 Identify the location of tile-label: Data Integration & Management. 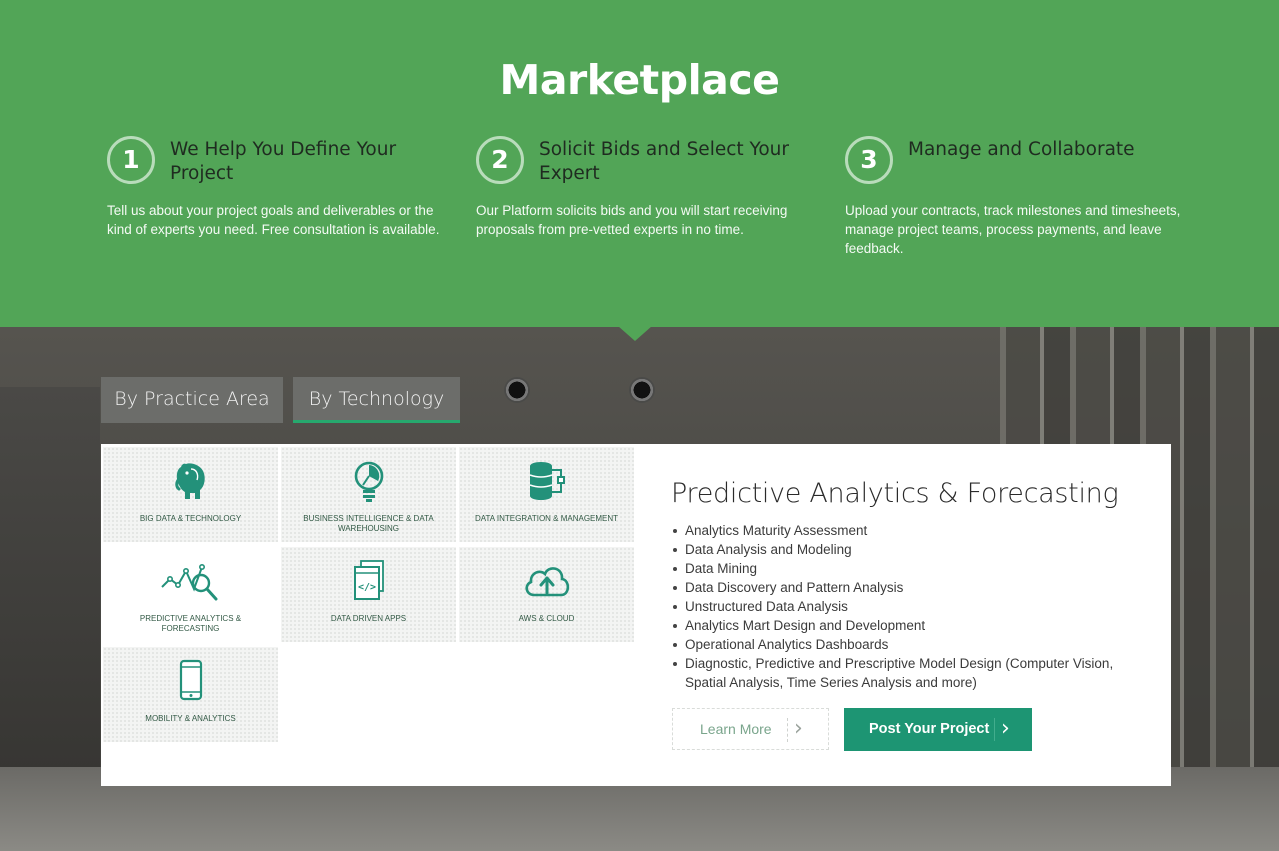
(546, 518).